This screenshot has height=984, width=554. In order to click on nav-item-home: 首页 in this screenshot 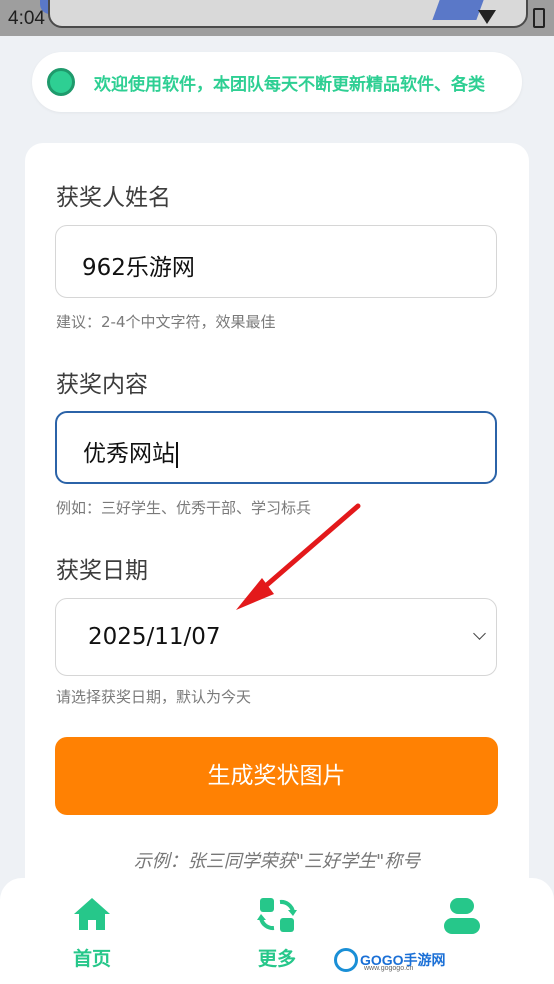, I will do `click(92, 931)`.